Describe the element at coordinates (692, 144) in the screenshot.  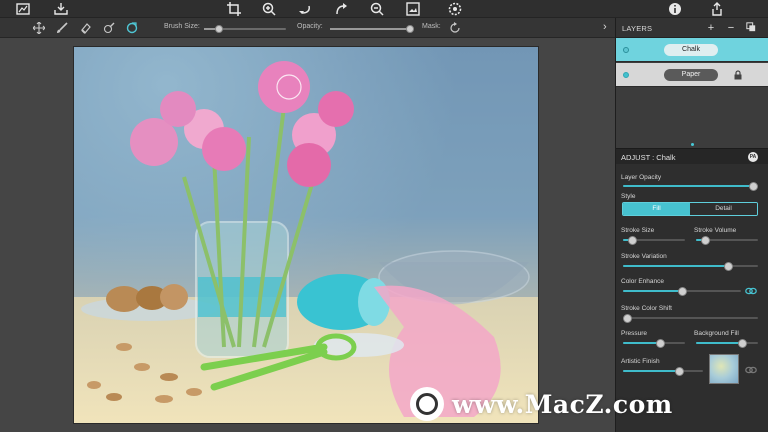
I see `panel-divider-handle` at that location.